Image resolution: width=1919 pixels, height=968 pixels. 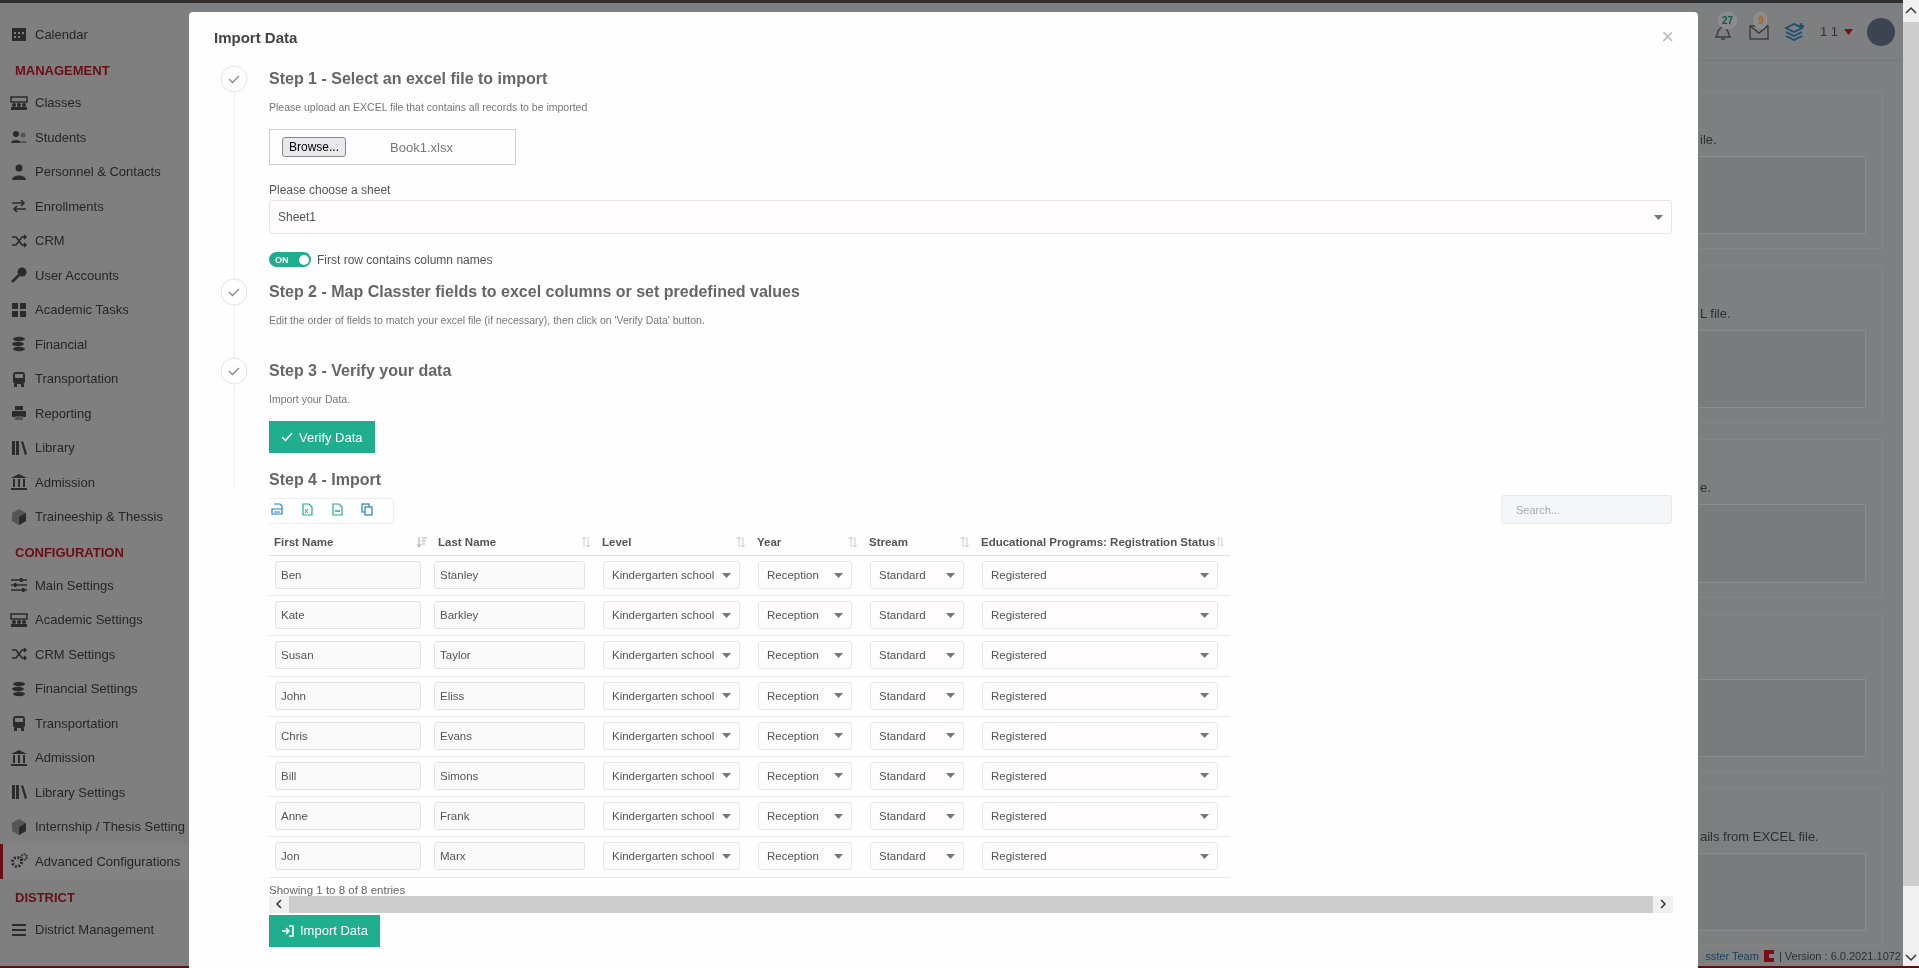 What do you see at coordinates (348, 615) in the screenshot?
I see `text-field: Kate` at bounding box center [348, 615].